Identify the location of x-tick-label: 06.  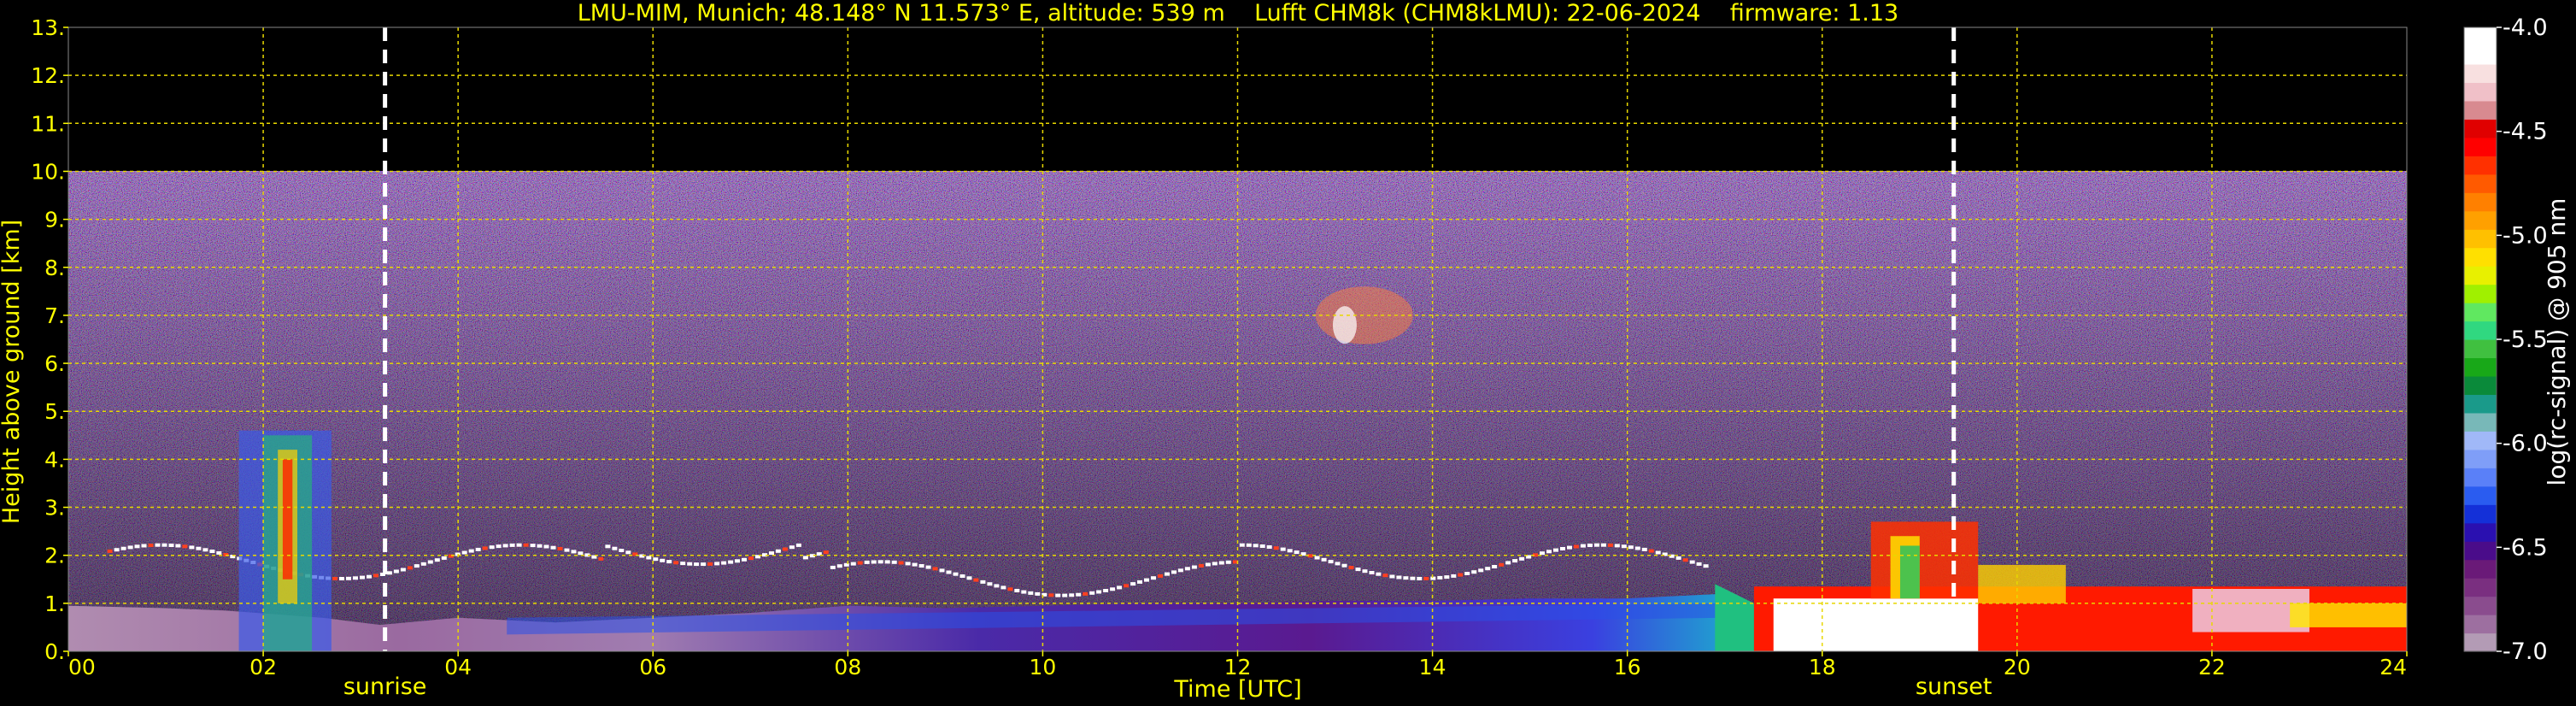
(652, 667).